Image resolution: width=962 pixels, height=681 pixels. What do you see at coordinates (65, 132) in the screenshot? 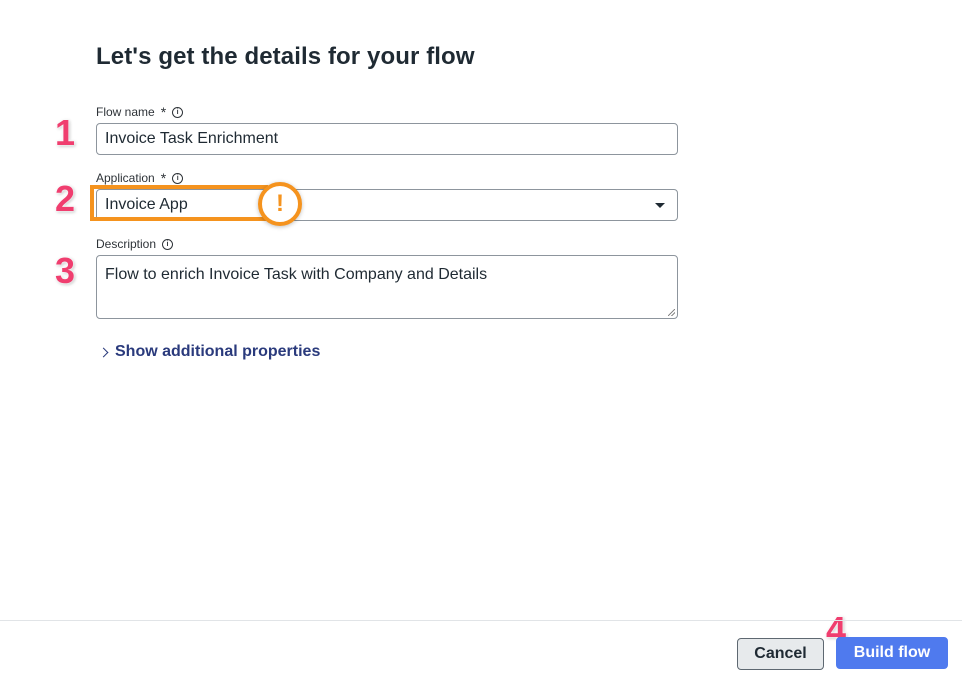
I see `step-number-1: 1` at bounding box center [65, 132].